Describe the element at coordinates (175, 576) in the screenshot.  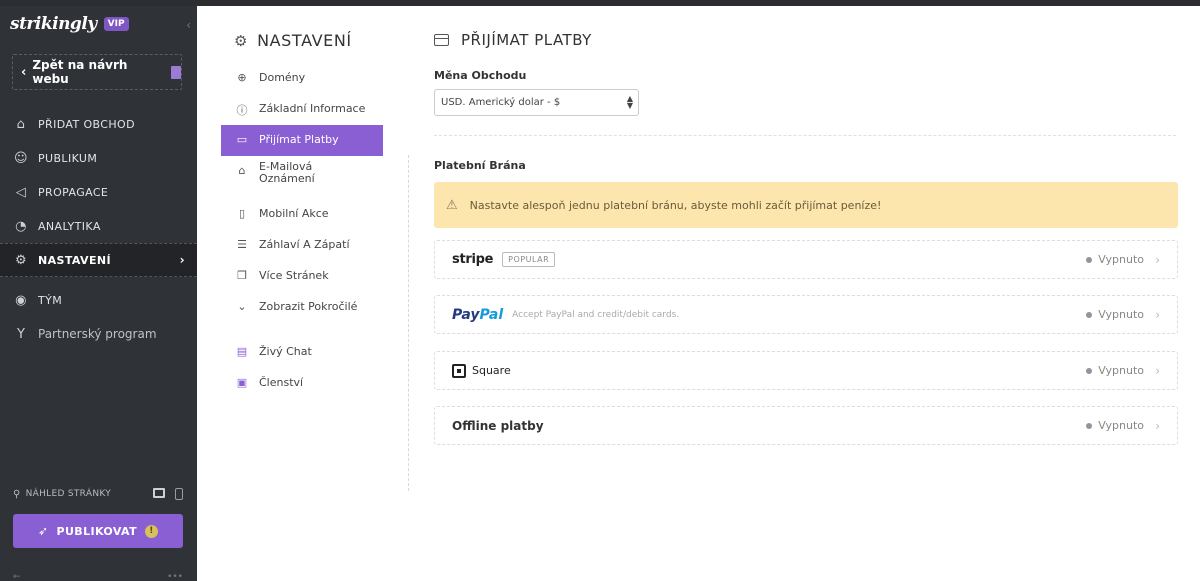
I see `more-icon: •••` at that location.